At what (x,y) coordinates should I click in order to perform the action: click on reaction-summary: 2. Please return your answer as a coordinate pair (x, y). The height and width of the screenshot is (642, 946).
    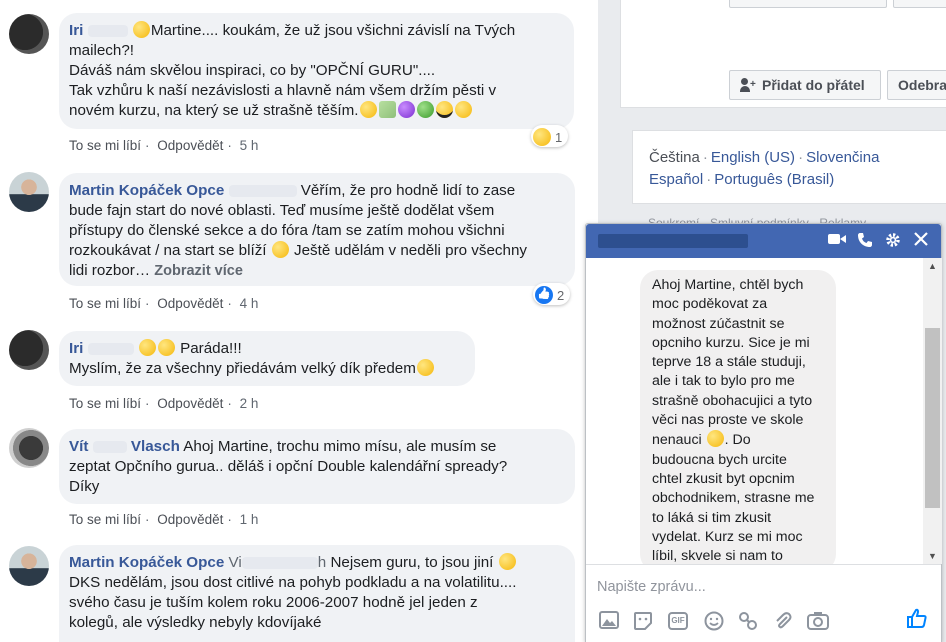
    Looking at the image, I should click on (552, 294).